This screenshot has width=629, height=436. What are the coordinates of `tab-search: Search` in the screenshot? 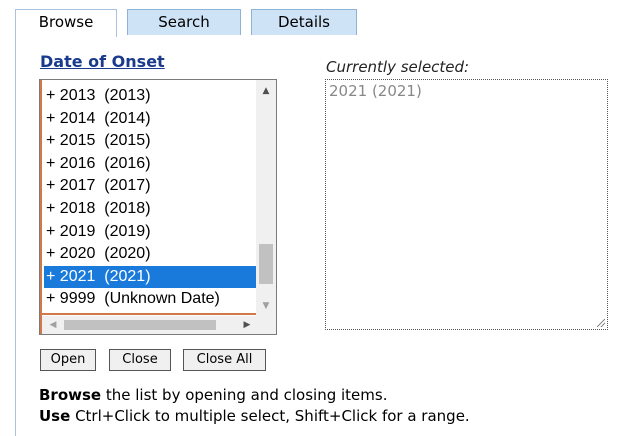 It's located at (184, 22).